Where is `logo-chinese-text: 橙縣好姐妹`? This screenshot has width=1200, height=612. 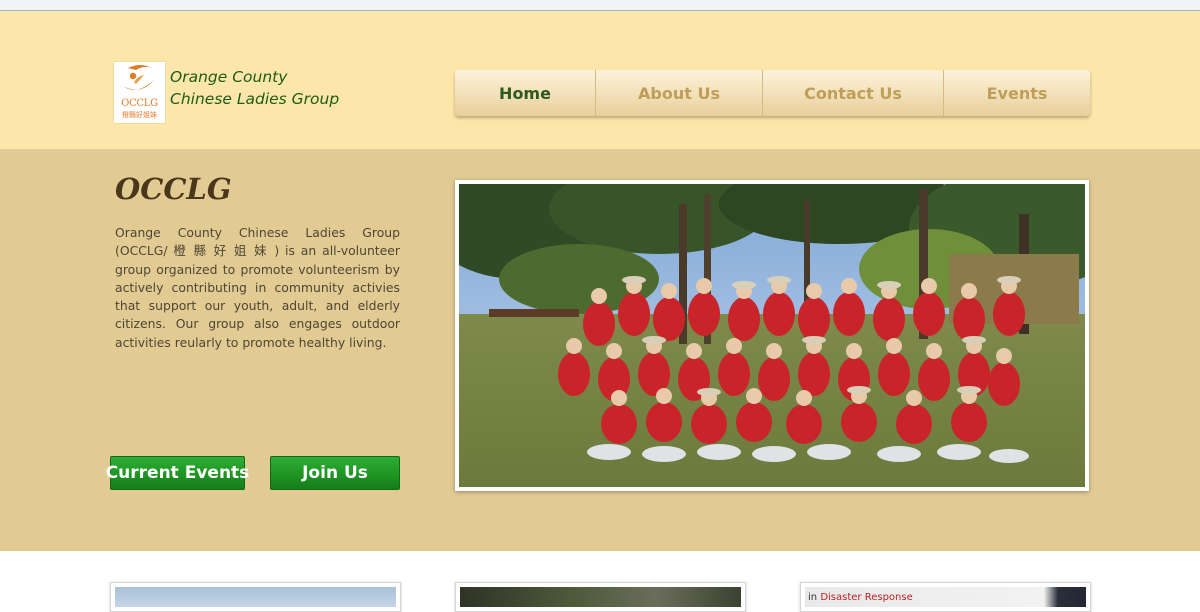 logo-chinese-text: 橙縣好姐妹 is located at coordinates (139, 115).